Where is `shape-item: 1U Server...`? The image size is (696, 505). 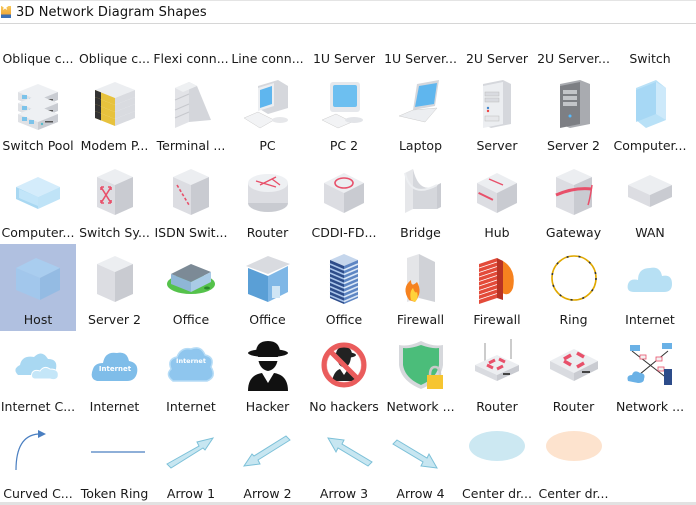
shape-item: 1U Server... is located at coordinates (421, 47).